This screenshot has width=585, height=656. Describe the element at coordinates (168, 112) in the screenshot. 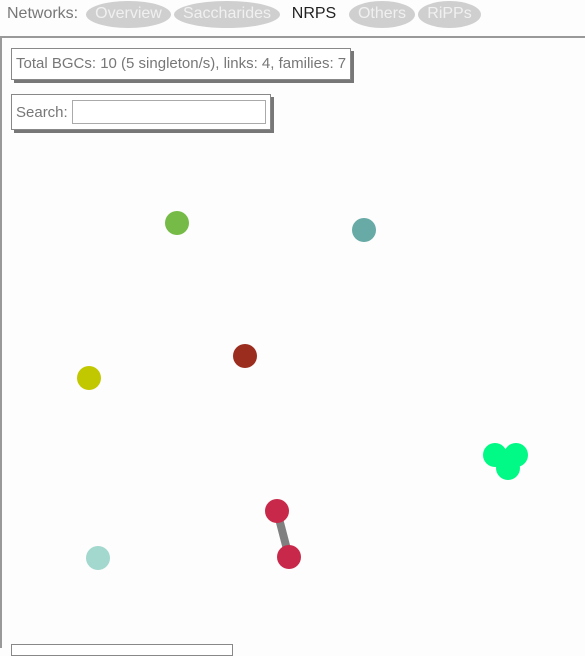

I see `search-input` at that location.